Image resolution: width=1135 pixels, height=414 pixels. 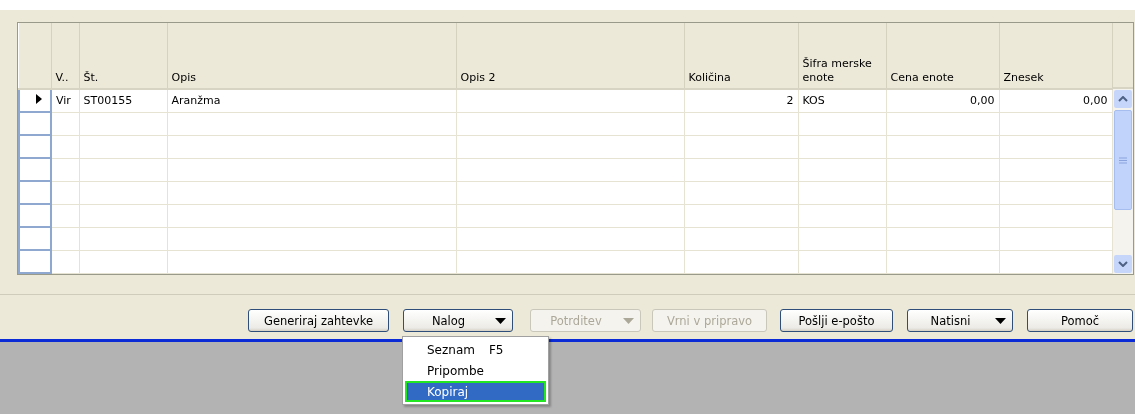 I want to click on column-header: Opis 2, so click(x=570, y=56).